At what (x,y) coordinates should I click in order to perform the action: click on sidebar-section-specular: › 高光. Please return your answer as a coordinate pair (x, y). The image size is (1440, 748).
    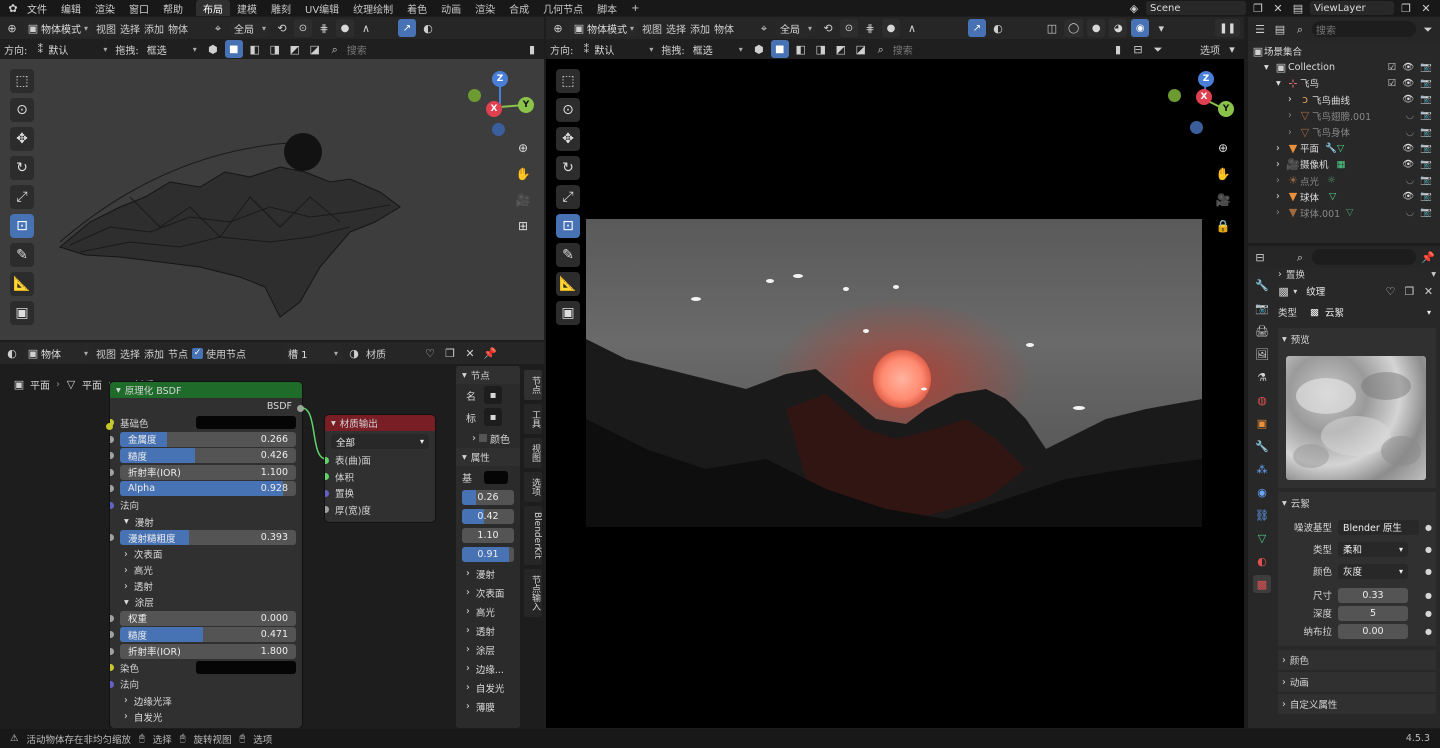
    Looking at the image, I should click on (493, 611).